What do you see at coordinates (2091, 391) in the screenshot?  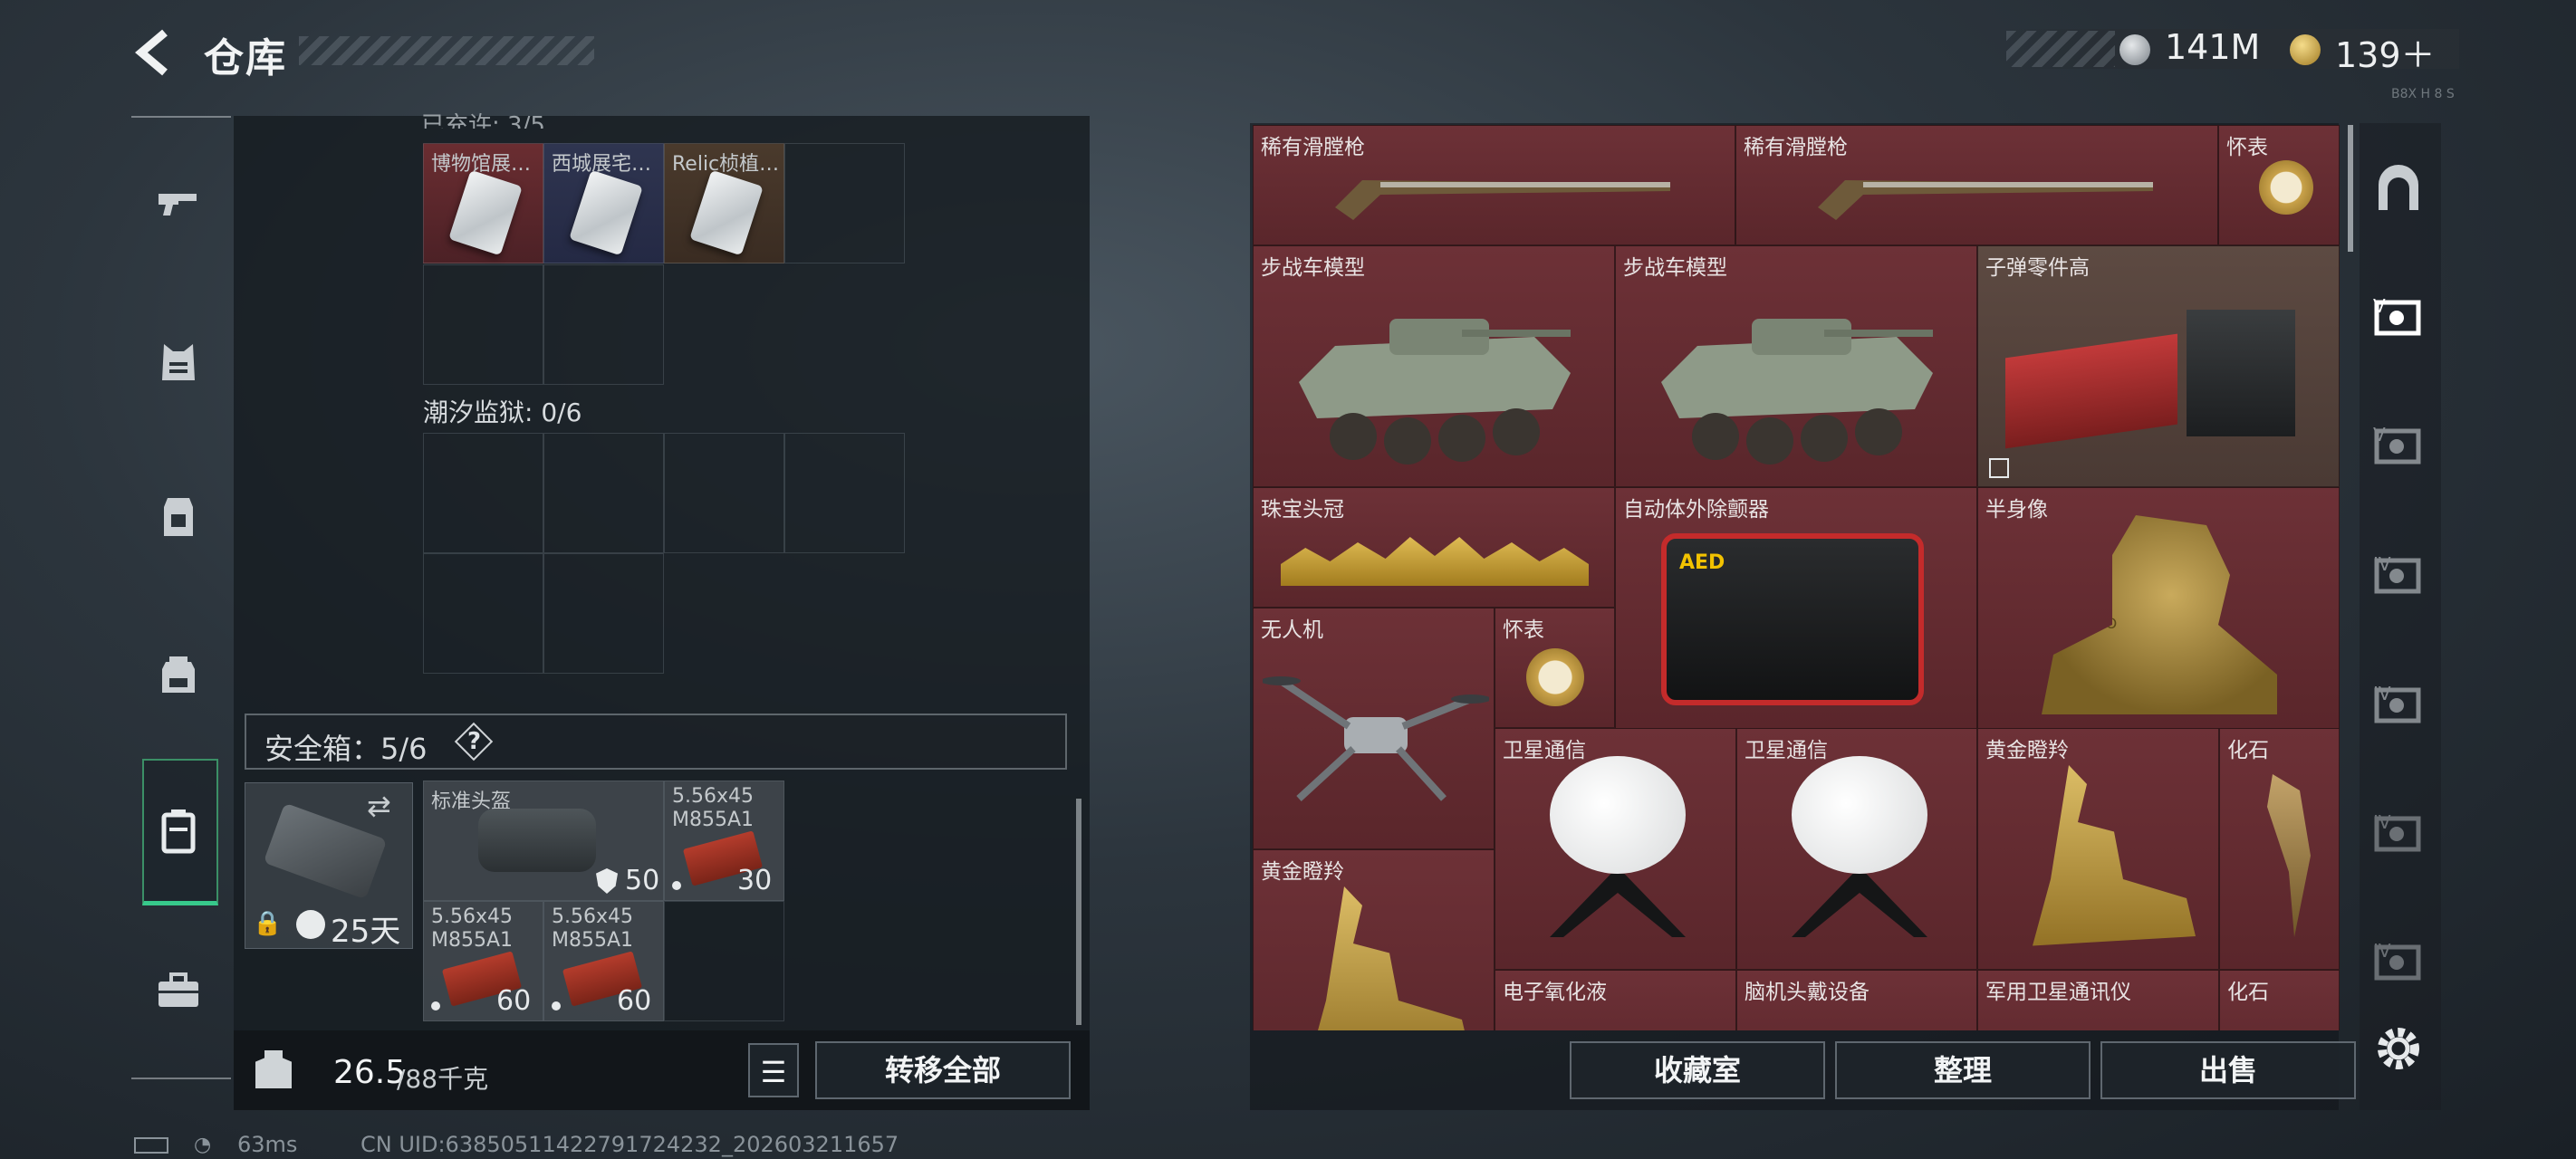 I see `ammo-parts-crate-icon` at bounding box center [2091, 391].